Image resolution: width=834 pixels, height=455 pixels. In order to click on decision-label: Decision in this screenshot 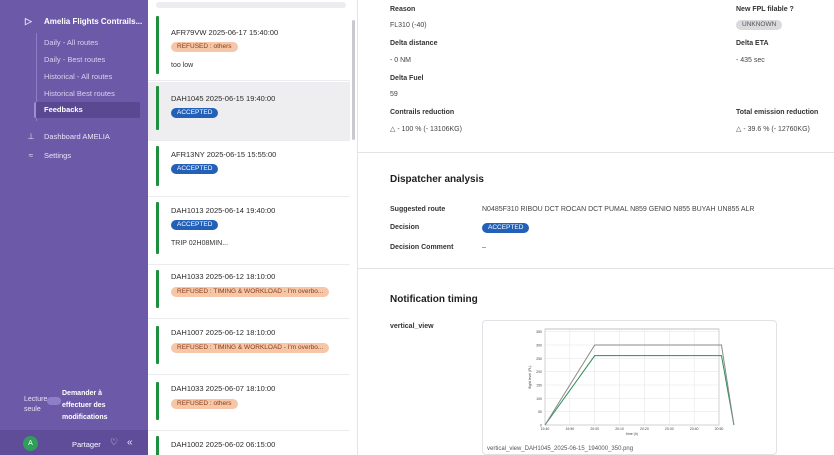, I will do `click(405, 227)`.